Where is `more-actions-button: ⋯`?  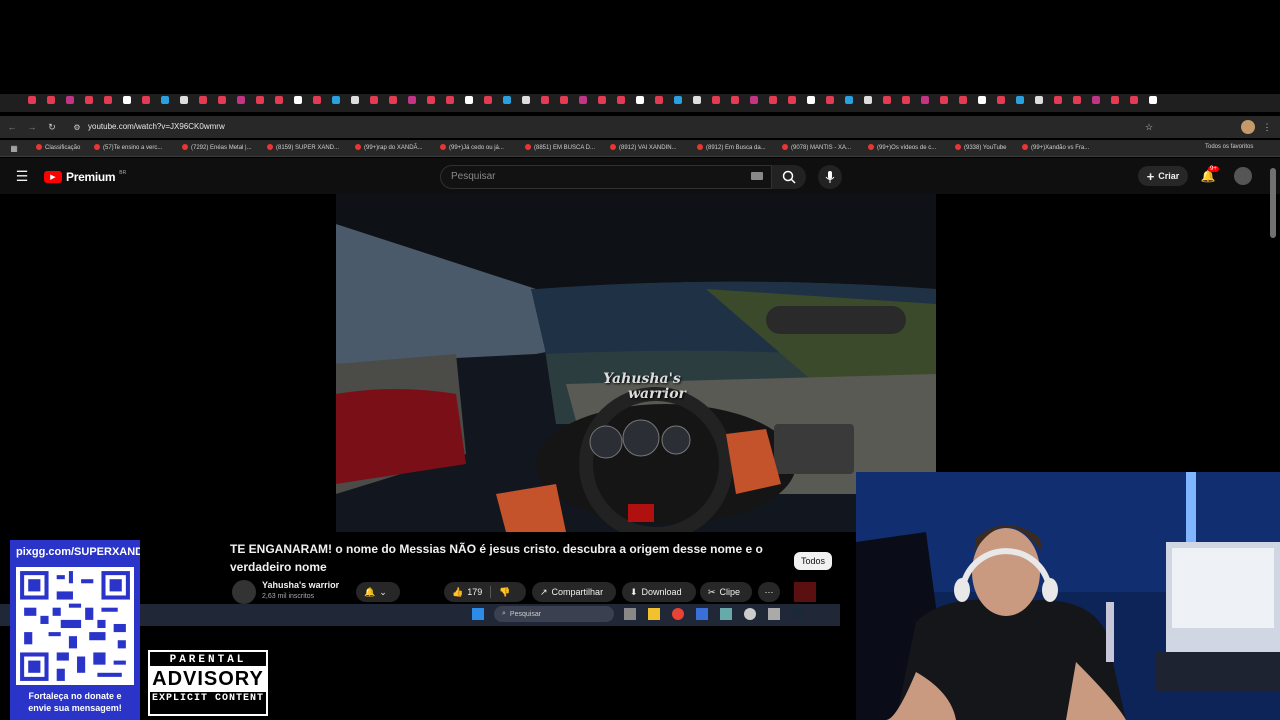
more-actions-button: ⋯ is located at coordinates (769, 592).